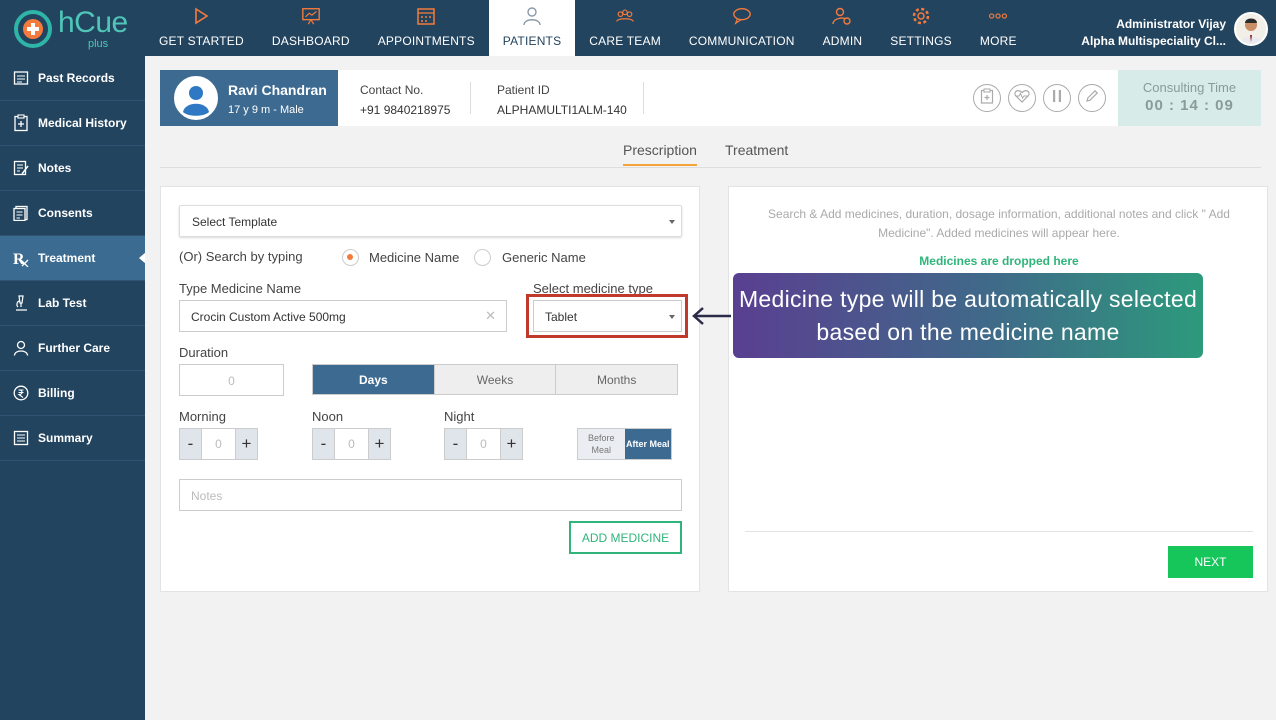 The image size is (1276, 720). Describe the element at coordinates (21, 213) in the screenshot. I see `consent-doc-icon` at that location.